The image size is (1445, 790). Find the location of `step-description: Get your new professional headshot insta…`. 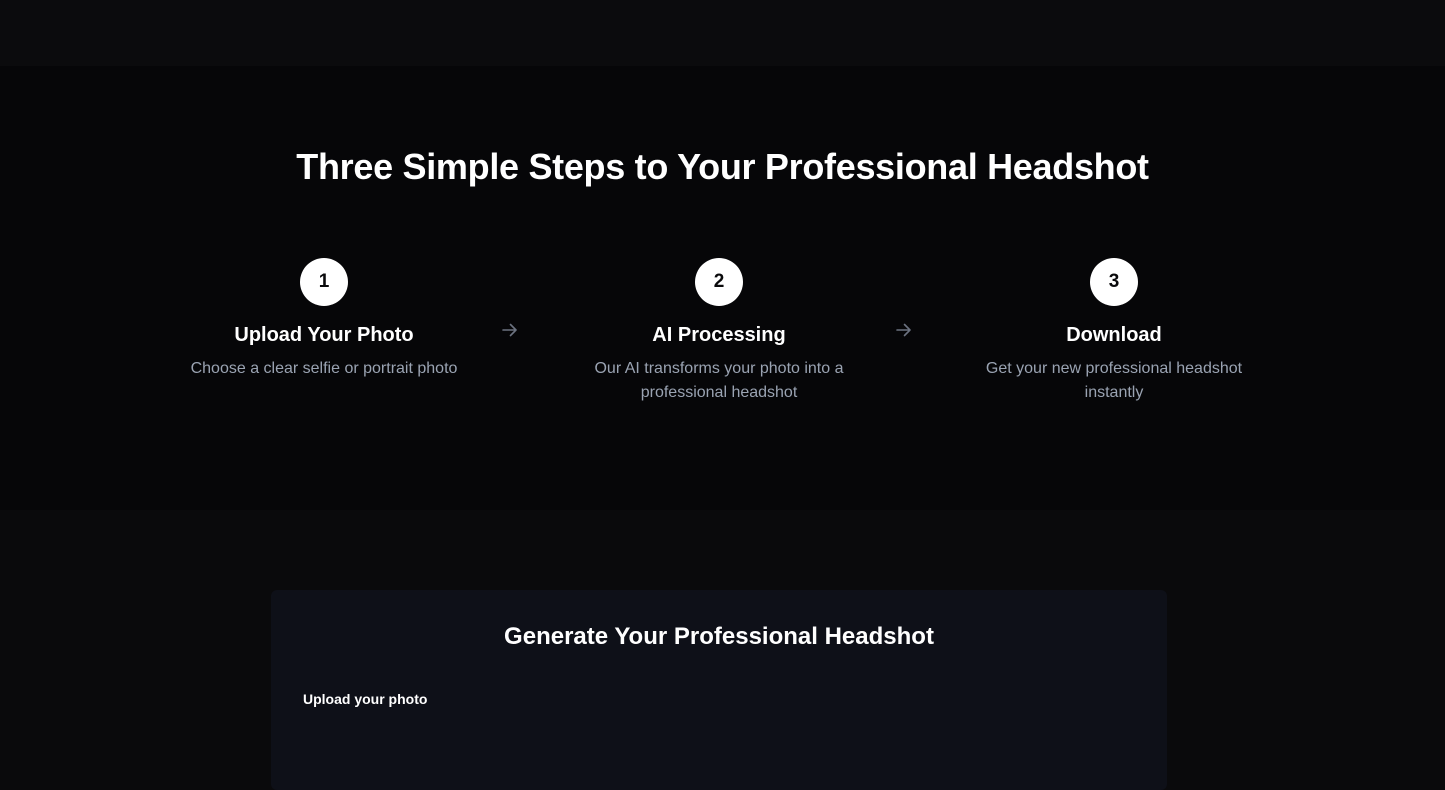

step-description: Get your new professional headshot insta… is located at coordinates (1114, 380).